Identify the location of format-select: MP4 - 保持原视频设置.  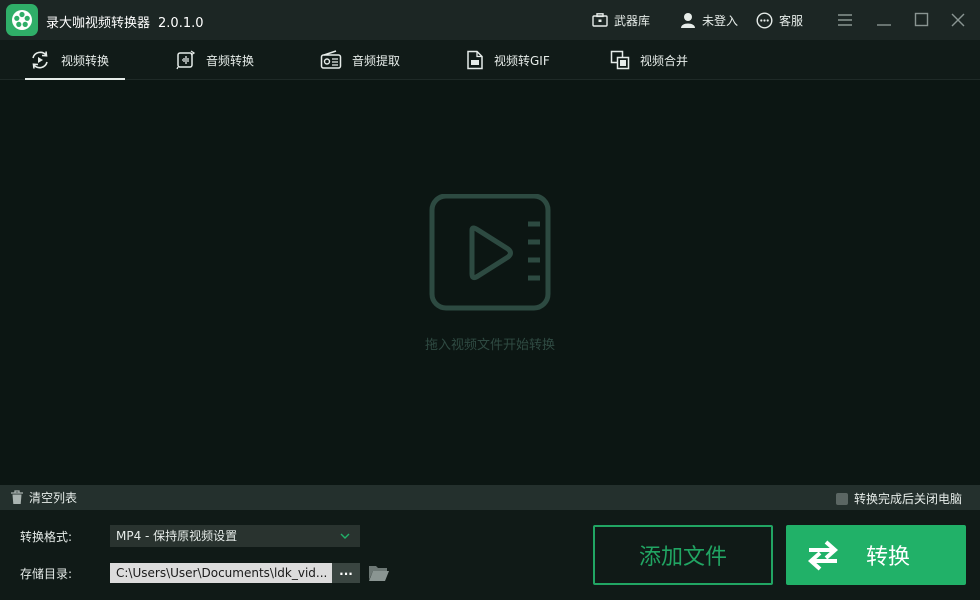
(235, 536).